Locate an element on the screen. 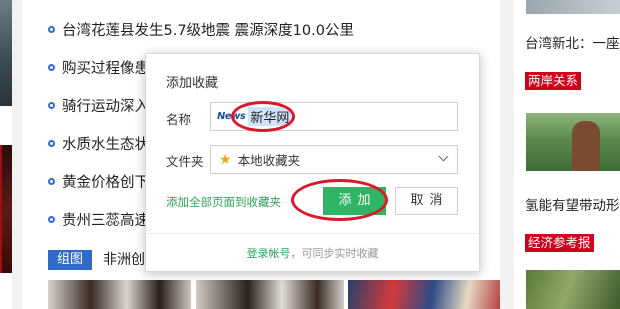 This screenshot has height=309, width=620. news-item: 台湾花莲县发生5.7级地震 震源深度10.0公里 is located at coordinates (201, 29).